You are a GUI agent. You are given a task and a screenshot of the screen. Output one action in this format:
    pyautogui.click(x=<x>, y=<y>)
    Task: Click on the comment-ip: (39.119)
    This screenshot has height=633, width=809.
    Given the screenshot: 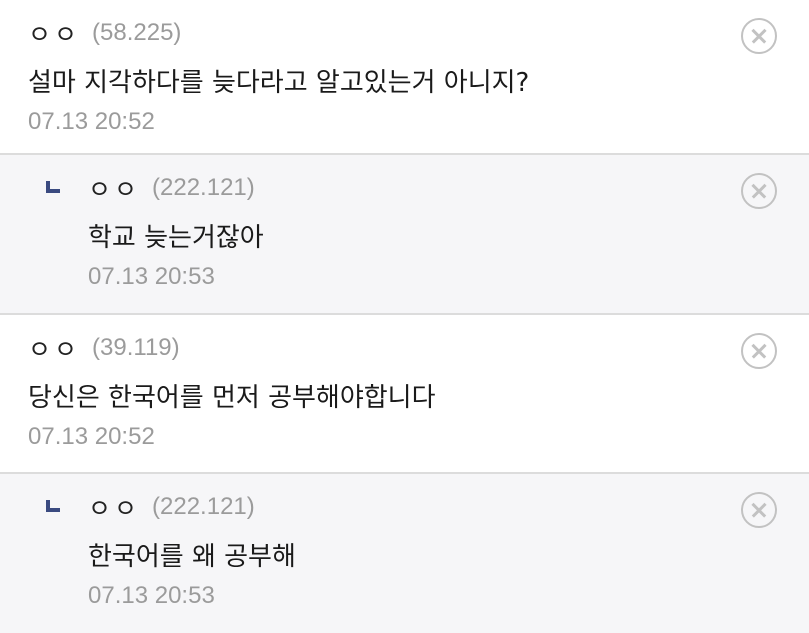 What is the action you would take?
    pyautogui.click(x=136, y=347)
    